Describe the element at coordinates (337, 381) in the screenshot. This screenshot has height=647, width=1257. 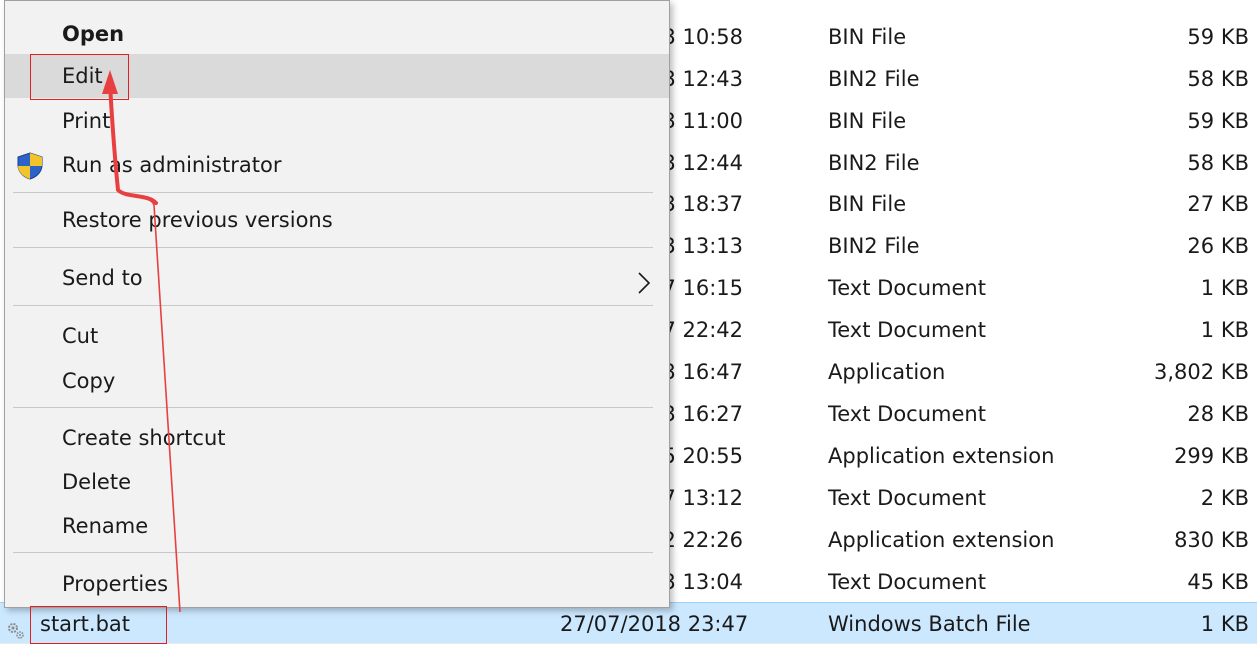
I see `menu-item-copy: Copy` at that location.